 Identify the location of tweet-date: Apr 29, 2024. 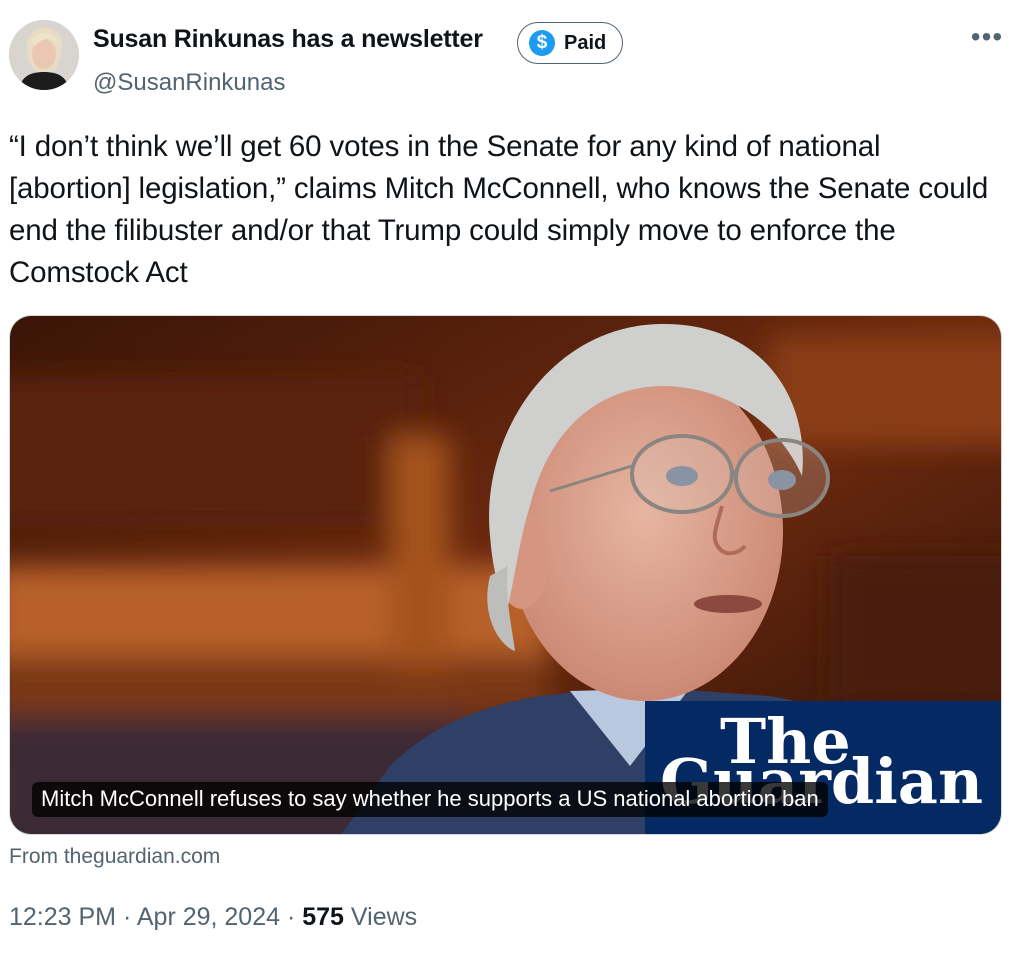
(208, 917).